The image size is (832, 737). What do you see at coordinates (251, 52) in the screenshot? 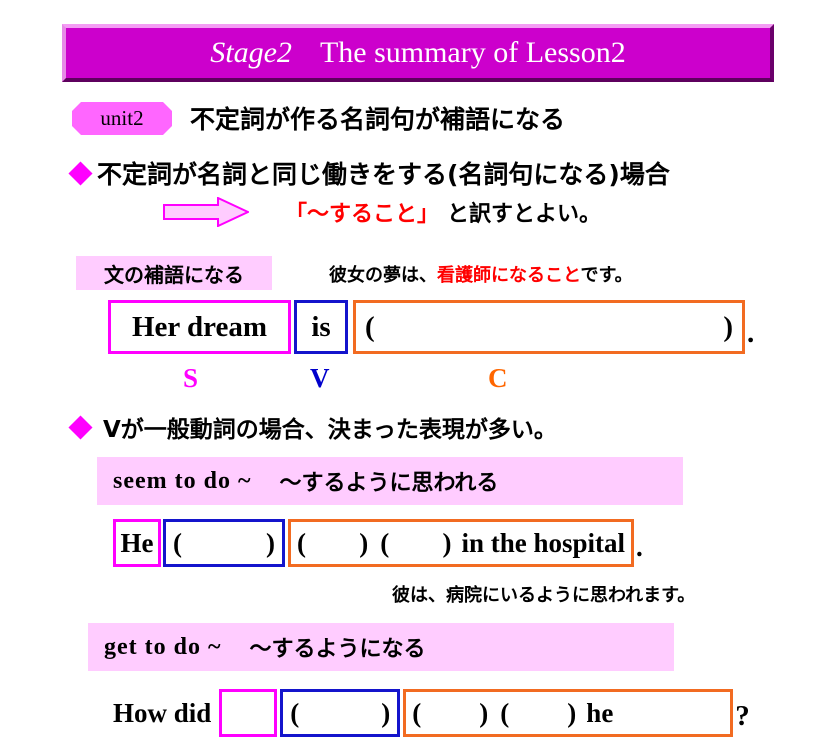
I see `title-stage-label: Stage2` at bounding box center [251, 52].